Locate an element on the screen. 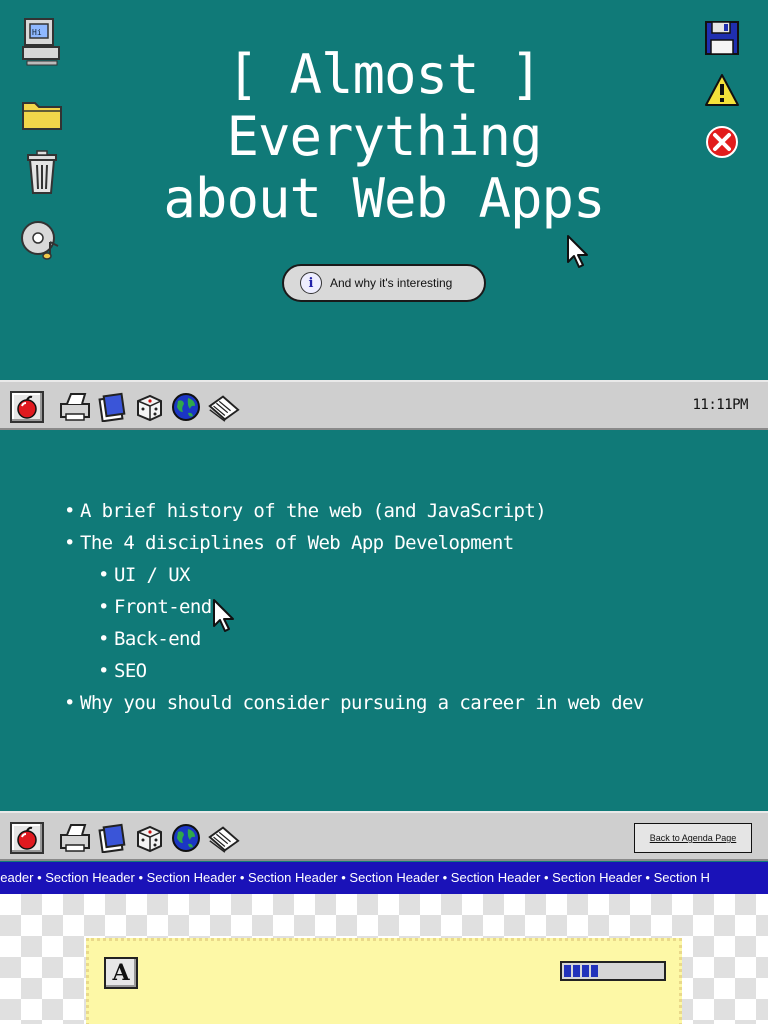 The width and height of the screenshot is (768, 1024). back-to-agenda-button: Back to Agenda Page is located at coordinates (693, 838).